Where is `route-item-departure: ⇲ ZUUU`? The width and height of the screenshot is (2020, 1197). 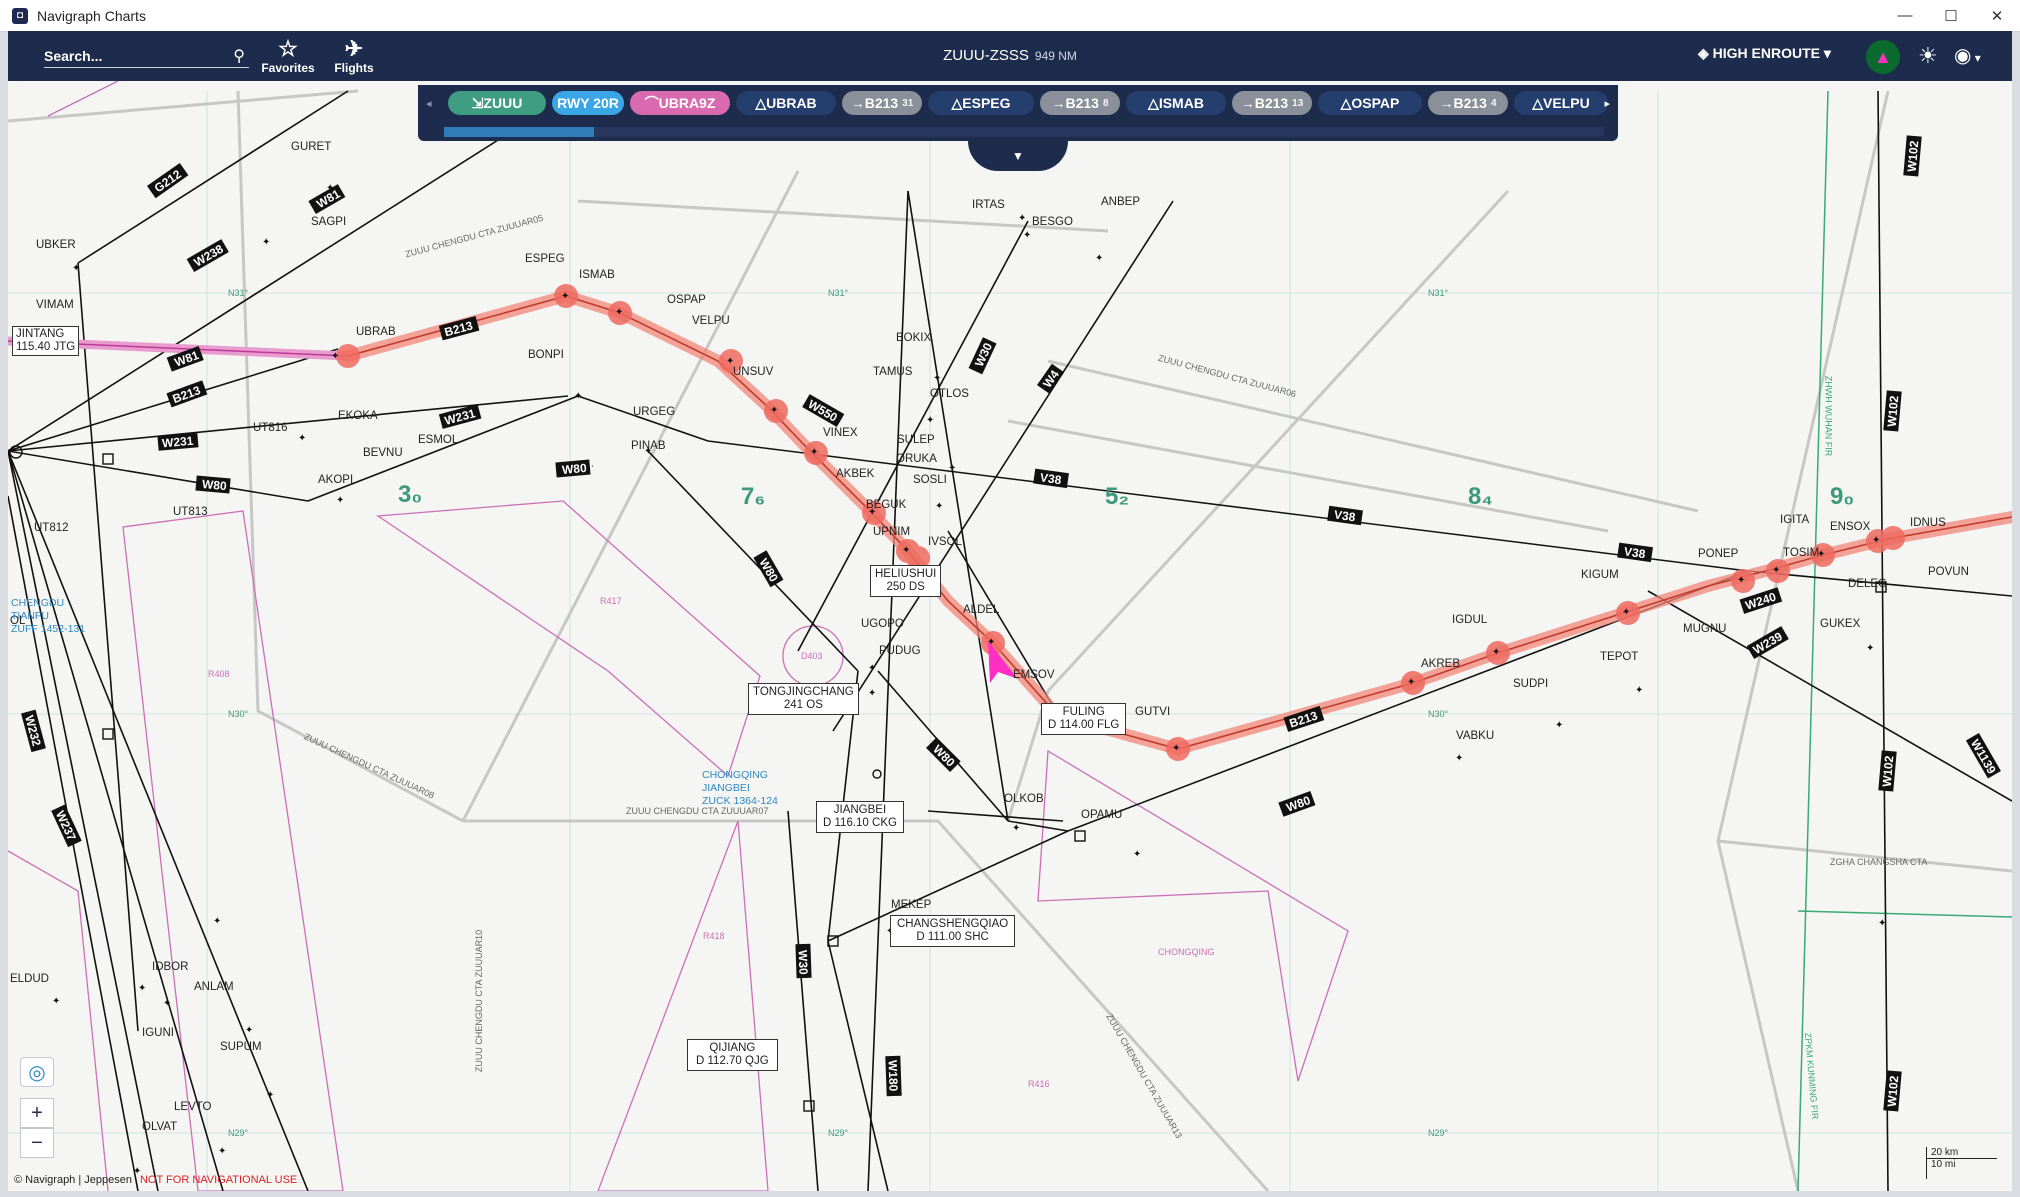
route-item-departure: ⇲ ZUUU is located at coordinates (497, 103).